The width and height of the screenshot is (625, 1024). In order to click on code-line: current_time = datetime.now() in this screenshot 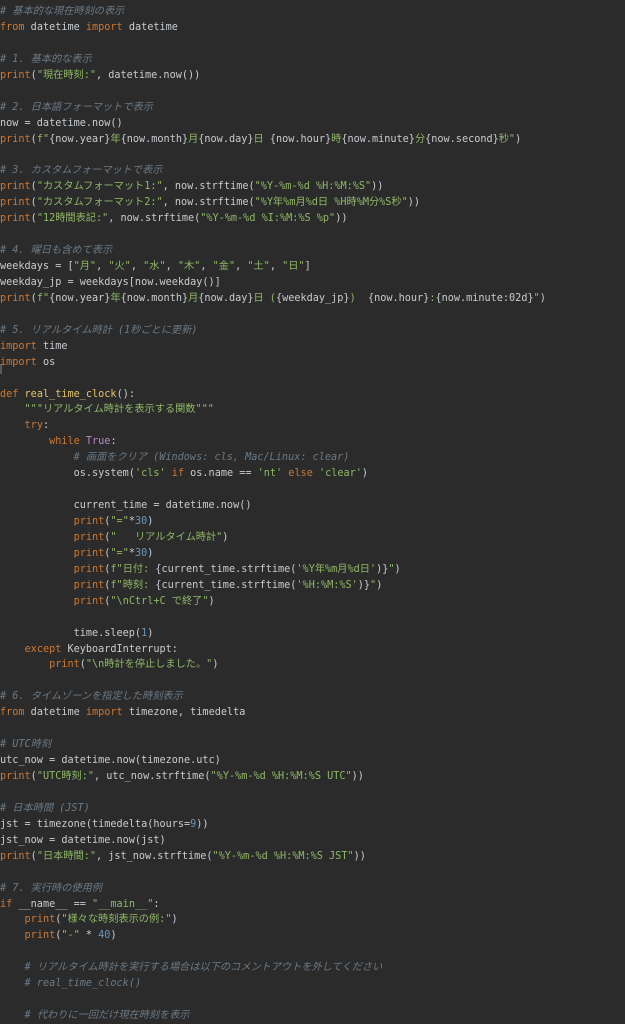, I will do `click(312, 506)`.